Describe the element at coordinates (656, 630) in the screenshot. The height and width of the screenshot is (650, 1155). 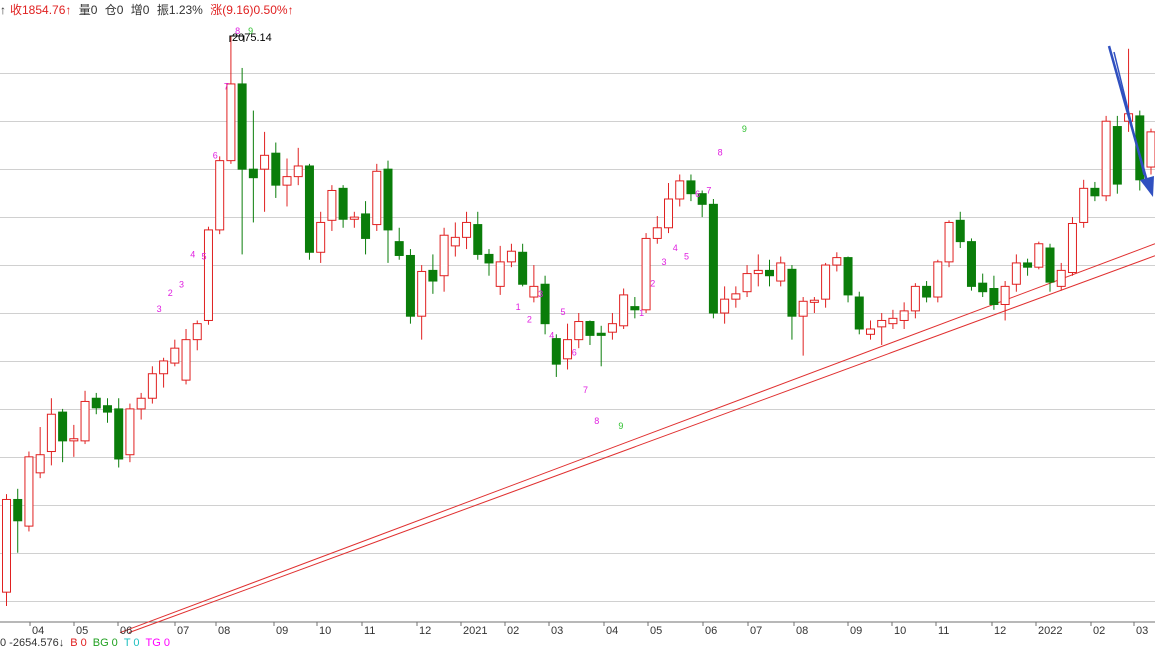
I see `x-tick-label: 05` at that location.